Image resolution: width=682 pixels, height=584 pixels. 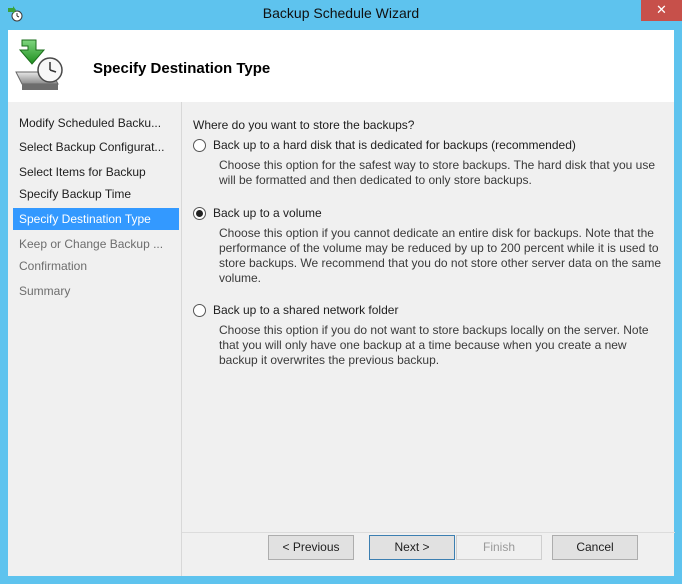 What do you see at coordinates (305, 310) in the screenshot?
I see `option-label-network-folder: Back up to a shared network folder` at bounding box center [305, 310].